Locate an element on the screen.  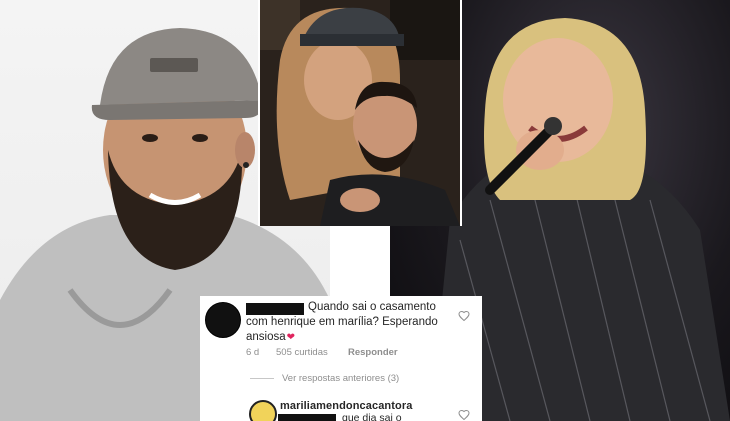
comment-text-line2: com henrique em marília? Esperando is located at coordinates (342, 322).